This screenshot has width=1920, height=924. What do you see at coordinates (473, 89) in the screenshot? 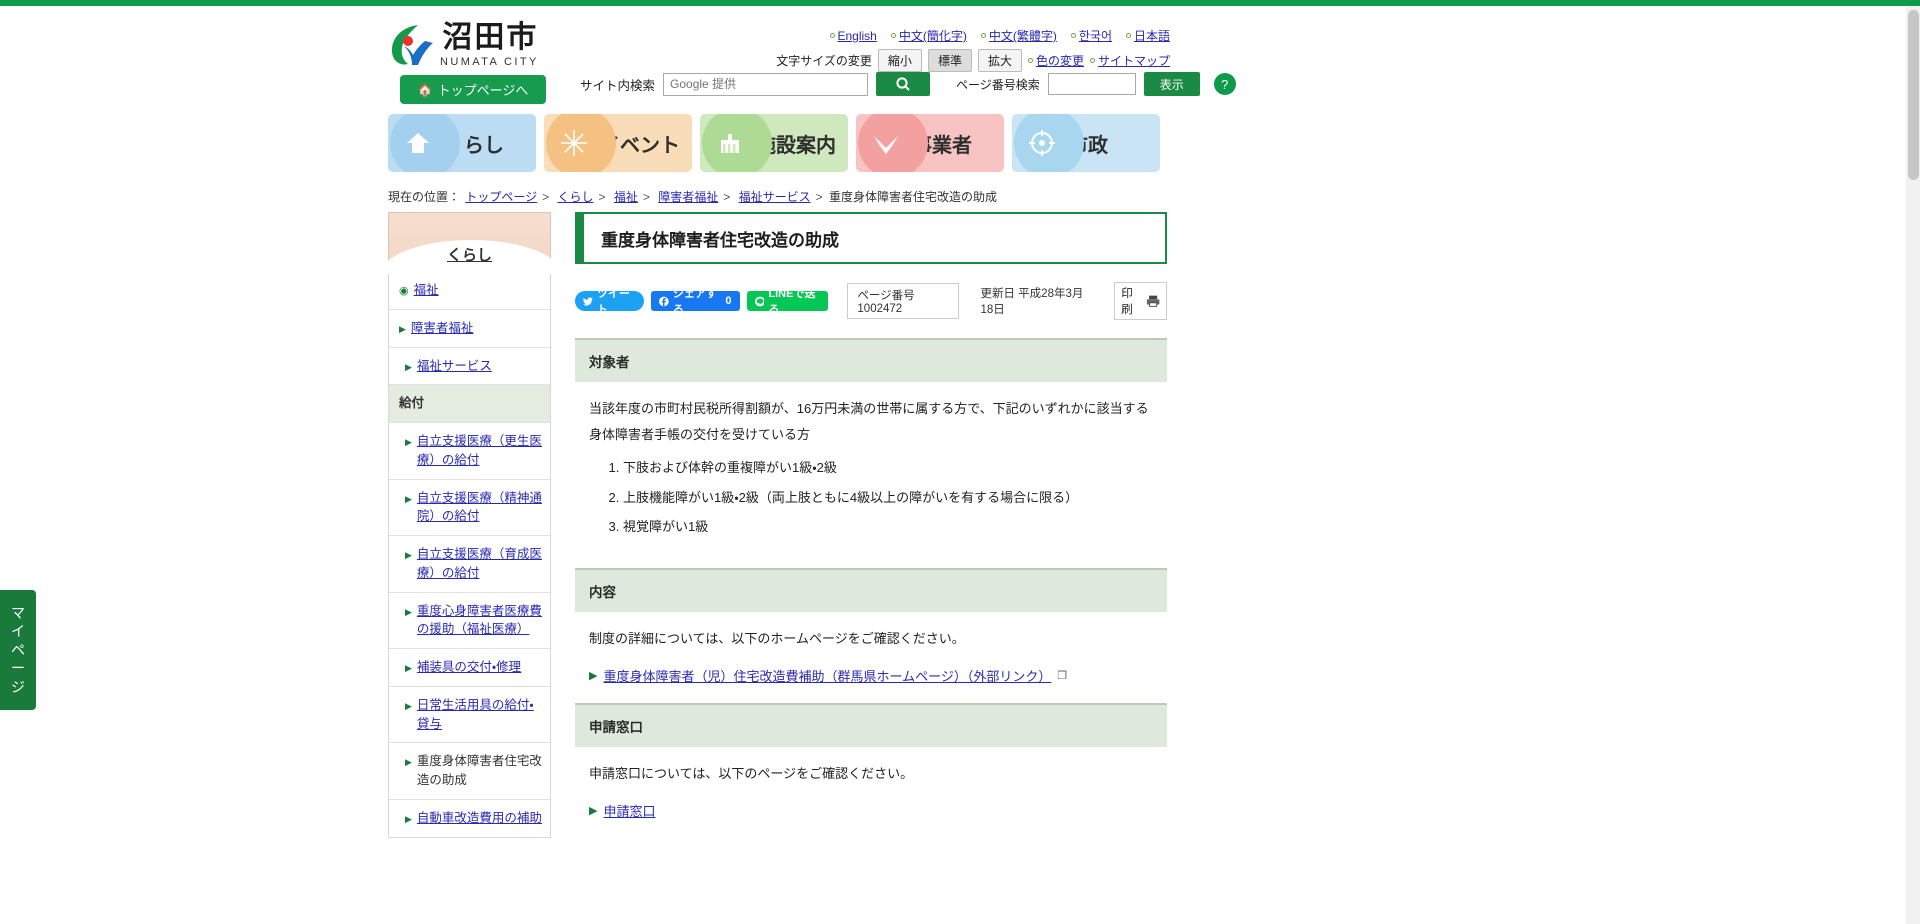
I see `top-page-button: 🏠 トップページへ` at bounding box center [473, 89].